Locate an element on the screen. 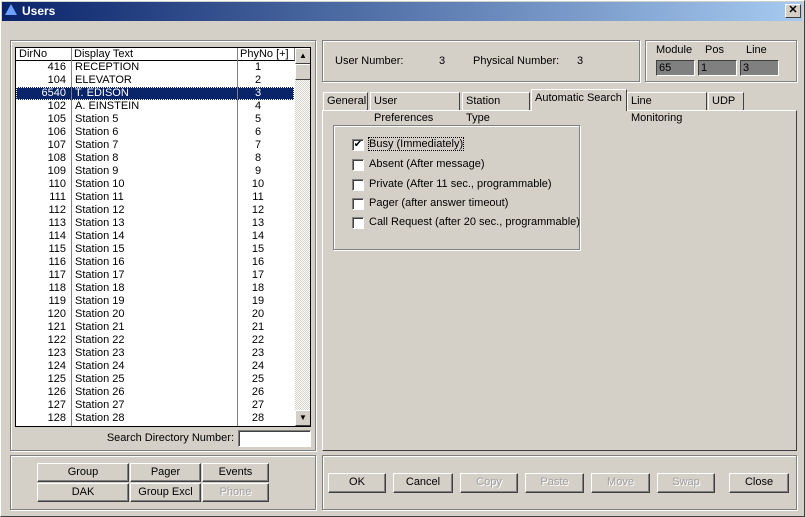 The width and height of the screenshot is (805, 517). group-button: Group is located at coordinates (83, 472).